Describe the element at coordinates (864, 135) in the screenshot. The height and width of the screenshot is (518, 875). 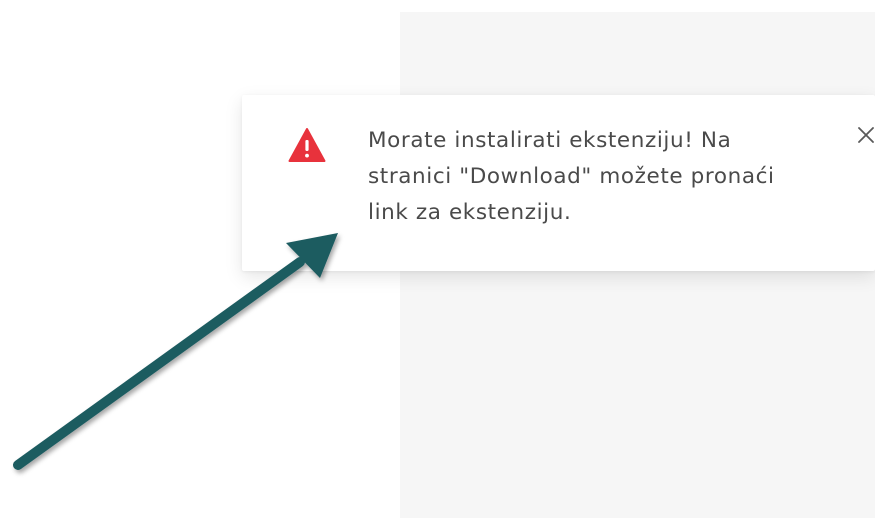
I see `close-icon` at that location.